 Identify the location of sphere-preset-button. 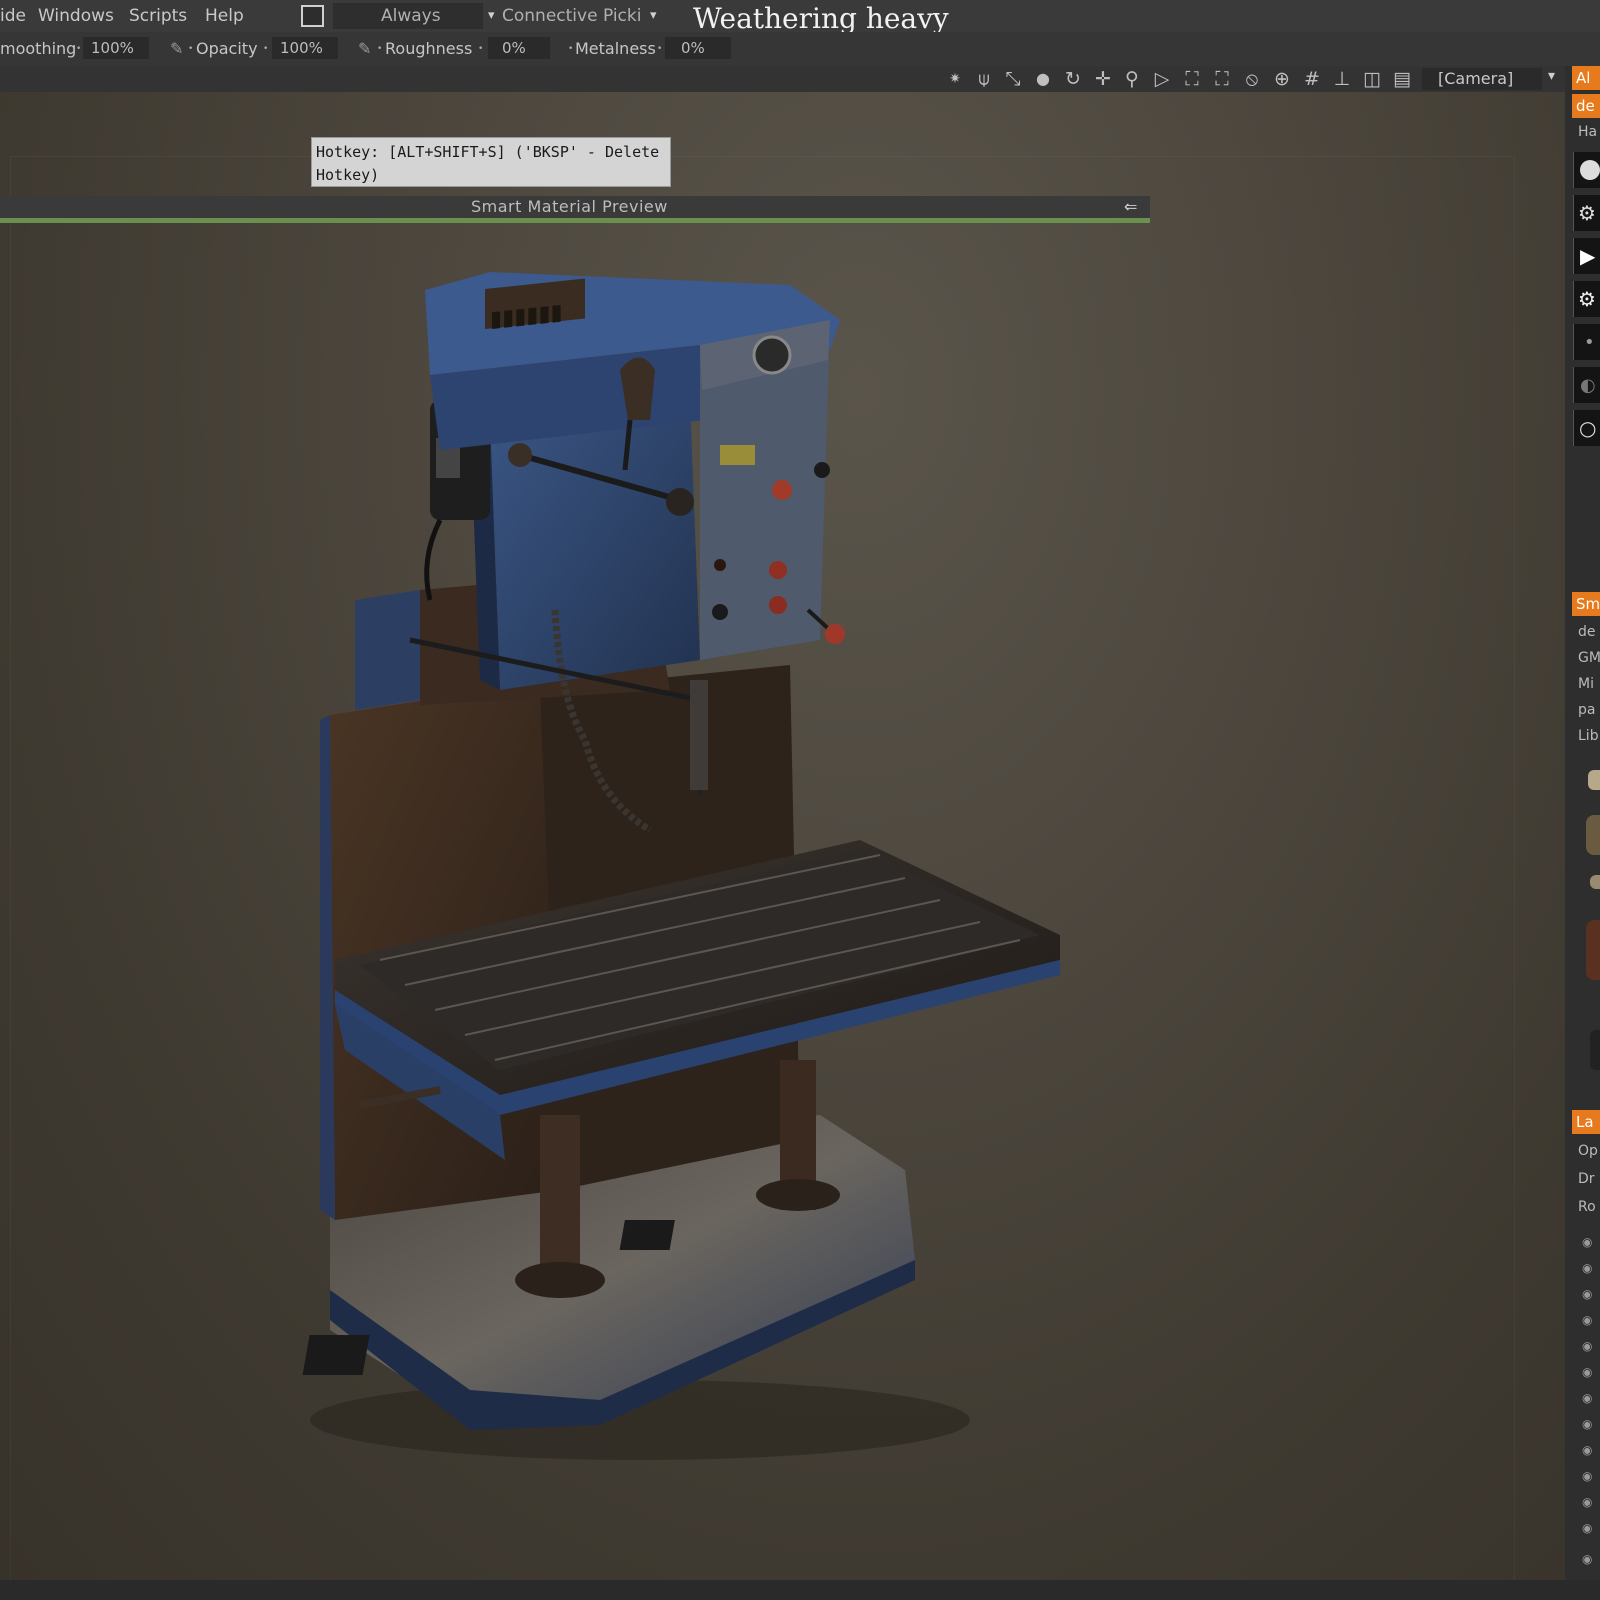
(1586, 170).